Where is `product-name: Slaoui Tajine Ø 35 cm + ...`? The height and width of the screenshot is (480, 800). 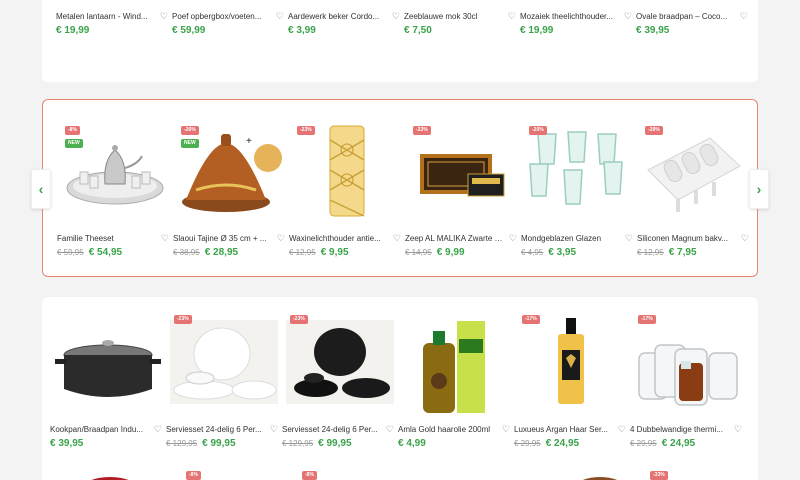 product-name: Slaoui Tajine Ø 35 cm + ... is located at coordinates (222, 238).